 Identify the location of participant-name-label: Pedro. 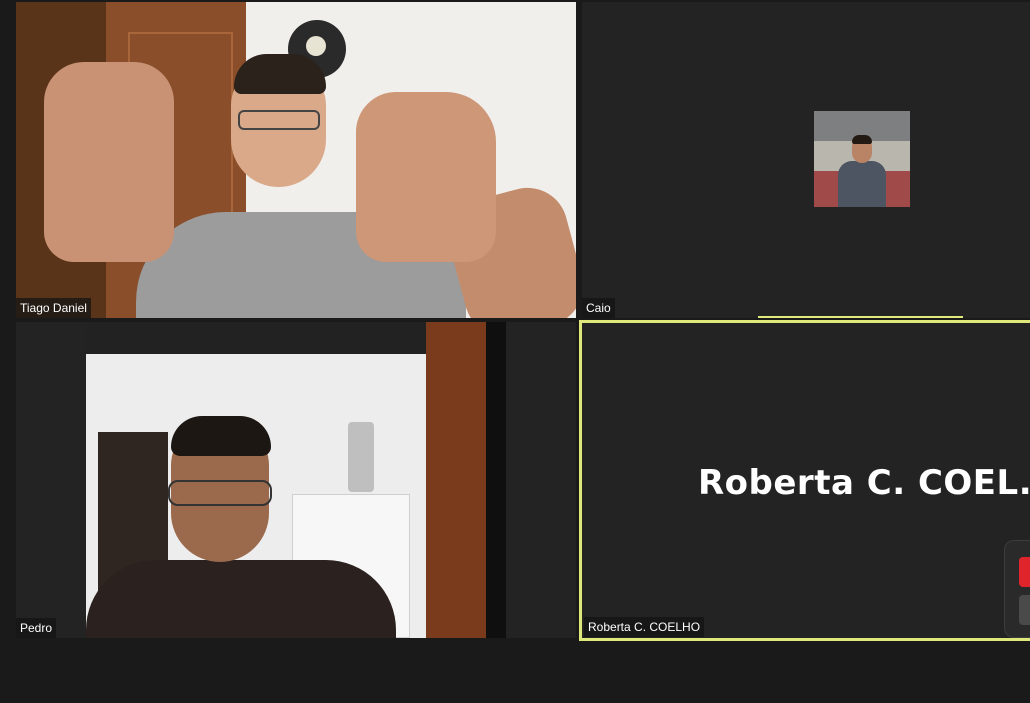
(36, 628).